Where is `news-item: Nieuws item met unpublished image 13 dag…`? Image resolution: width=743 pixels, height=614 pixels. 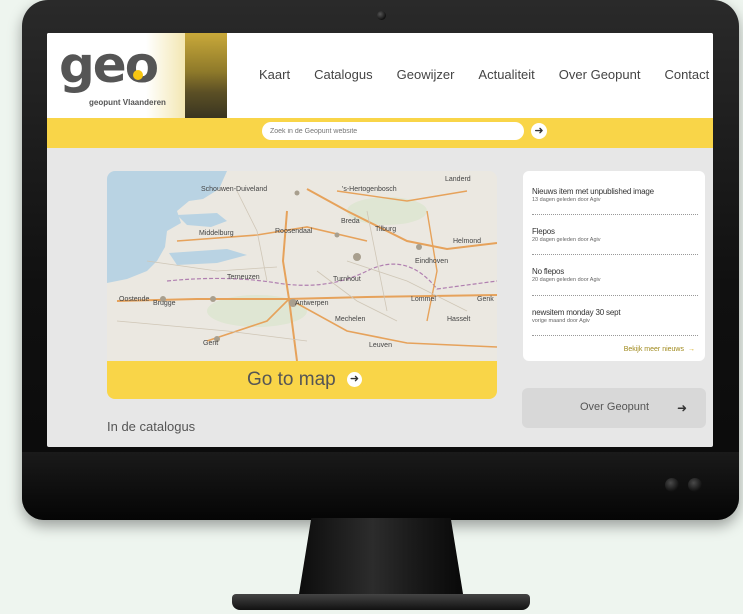 news-item: Nieuws item met unpublished image 13 dag… is located at coordinates (615, 201).